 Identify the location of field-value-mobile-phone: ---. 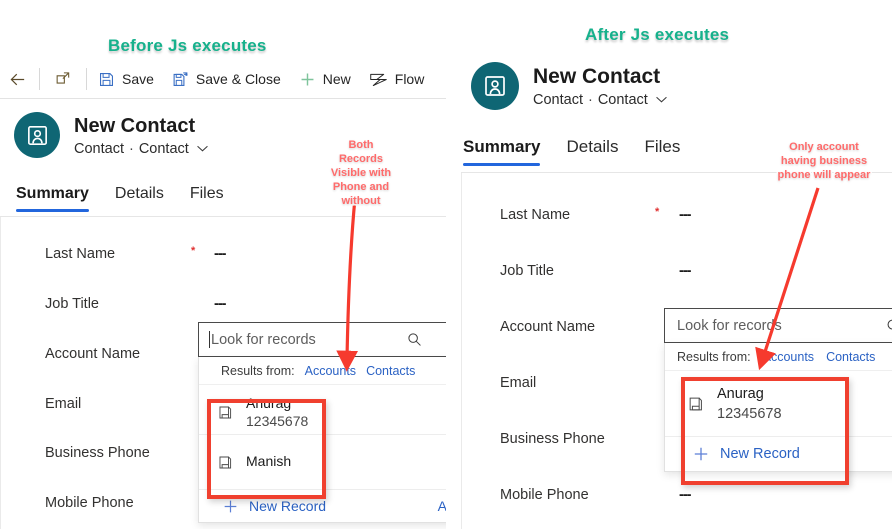
(685, 495).